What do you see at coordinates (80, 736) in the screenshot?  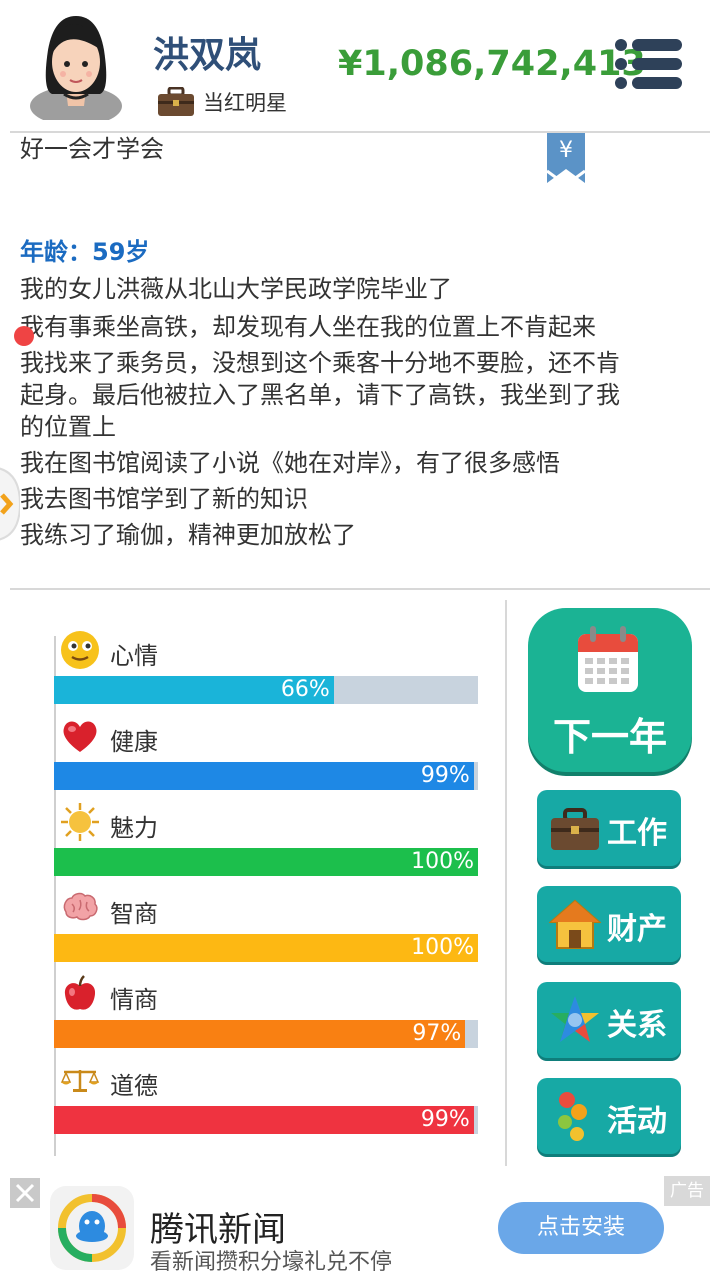 I see `heart-icon` at bounding box center [80, 736].